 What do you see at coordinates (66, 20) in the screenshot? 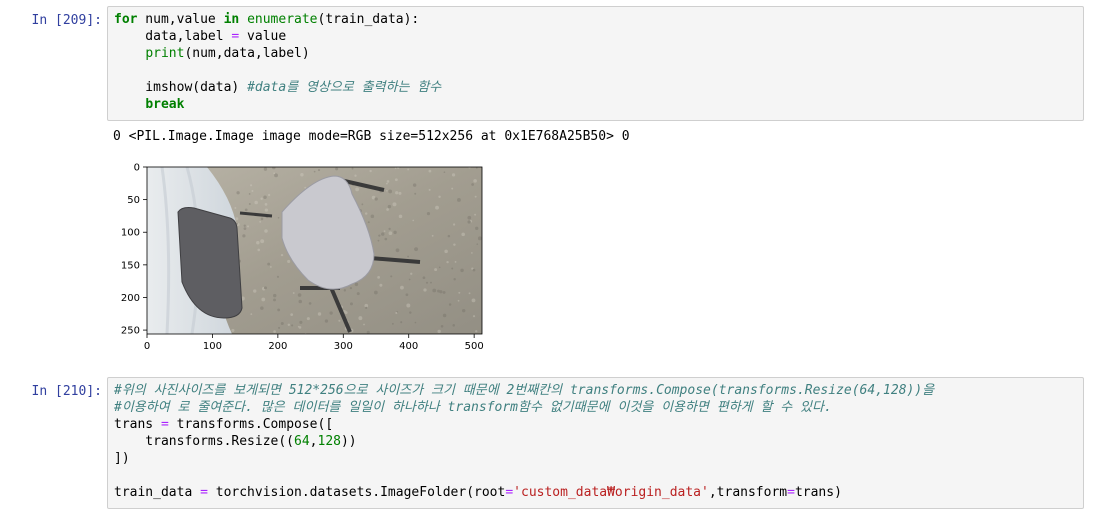
I see `cell-prompt-209: In [209]:` at bounding box center [66, 20].